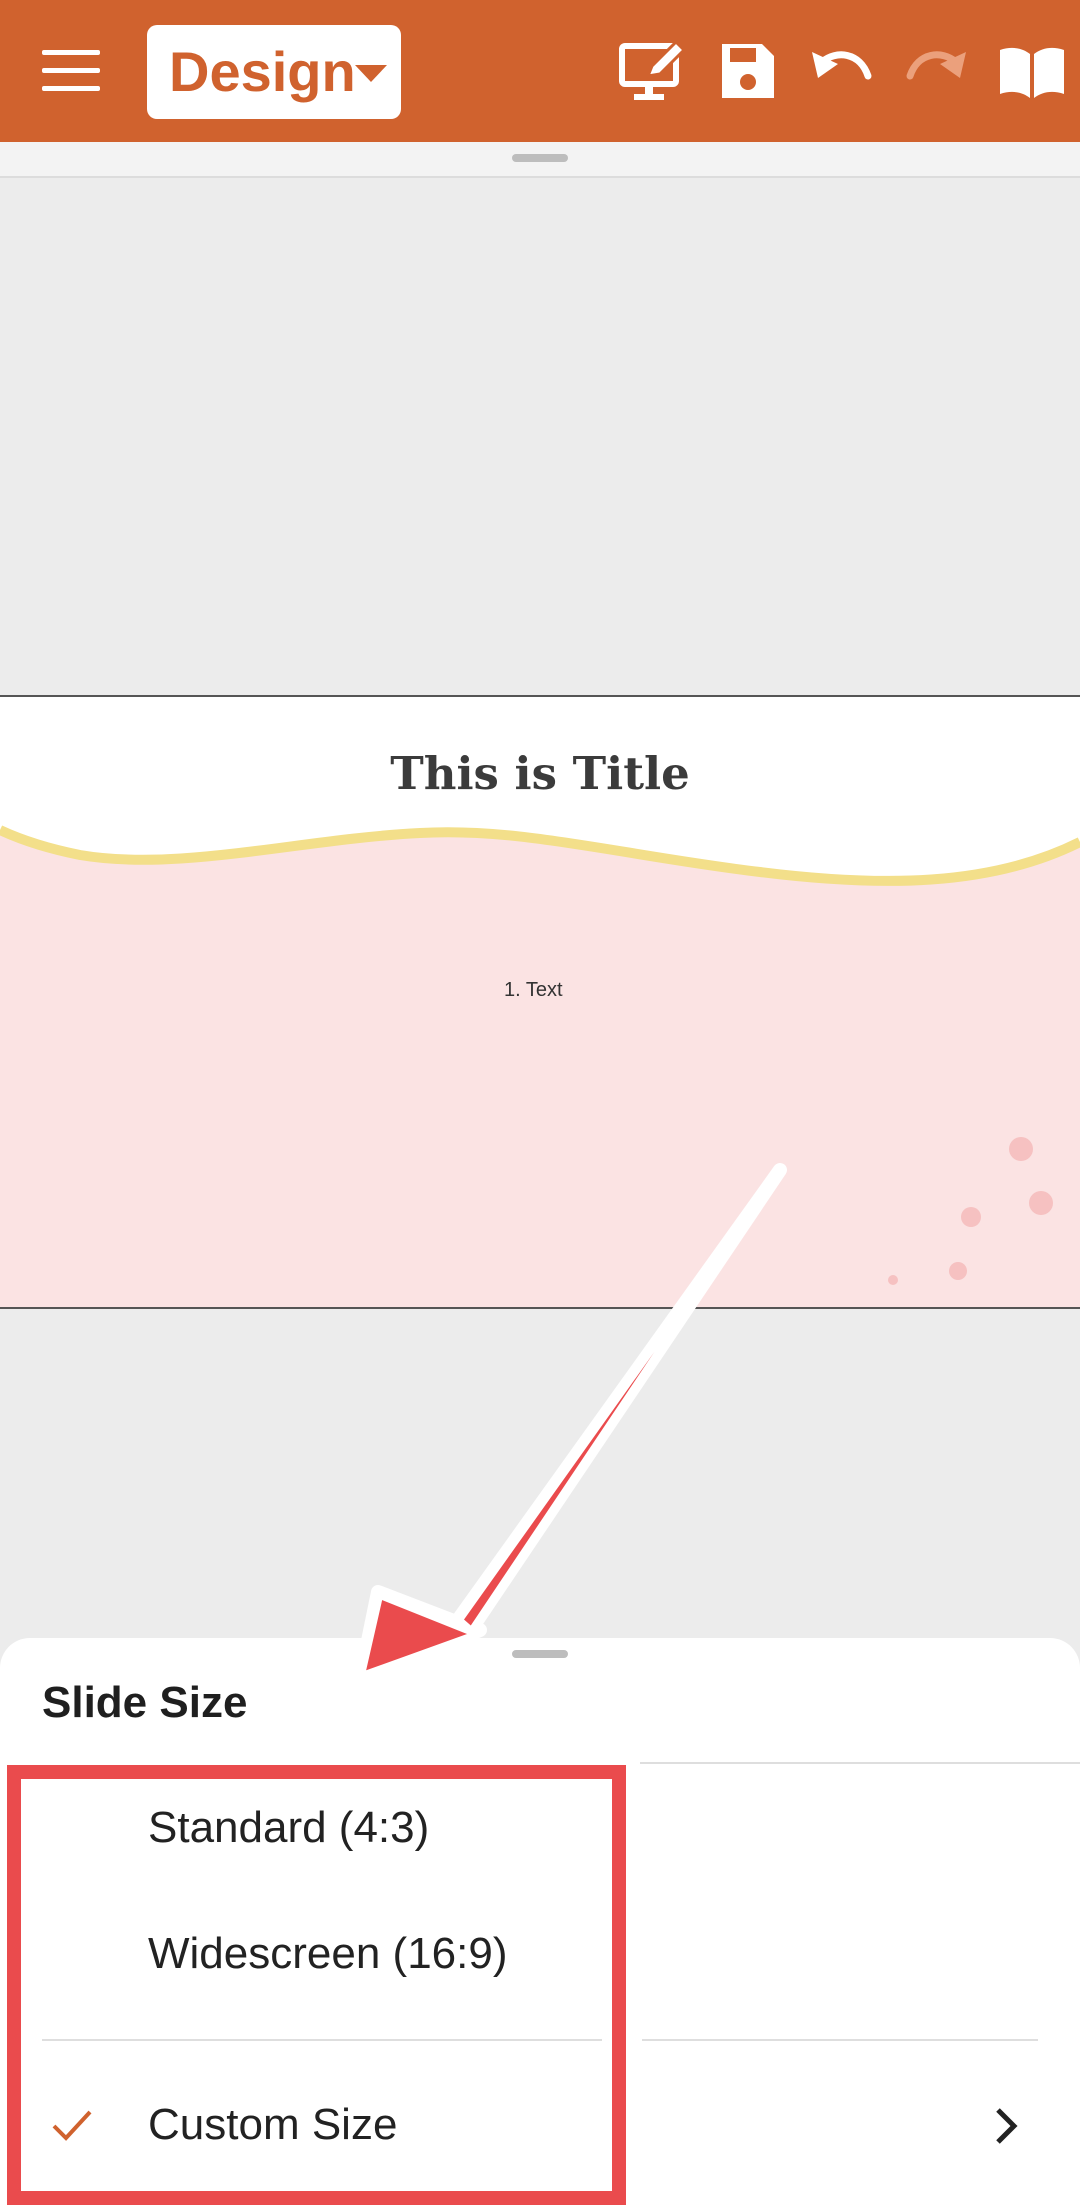 The width and height of the screenshot is (1080, 2206). Describe the element at coordinates (1007, 2126) in the screenshot. I see `chevron-right-icon` at that location.